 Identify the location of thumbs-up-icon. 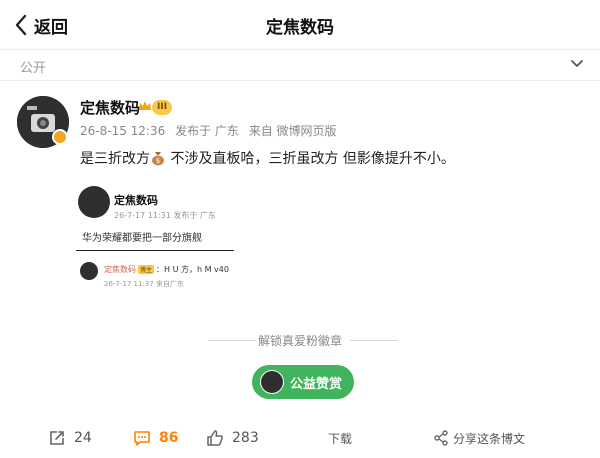
(215, 438).